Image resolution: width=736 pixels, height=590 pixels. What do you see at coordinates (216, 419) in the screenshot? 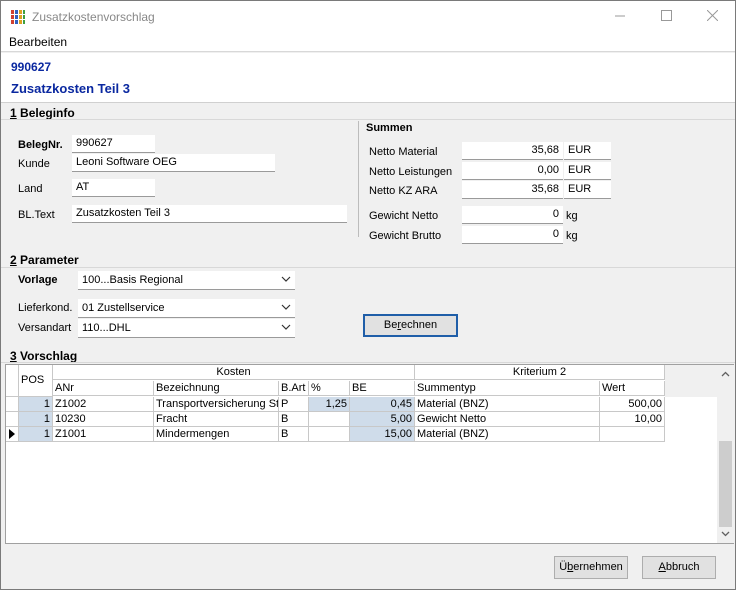
I see `cell-bezeichnung: Fracht` at bounding box center [216, 419].